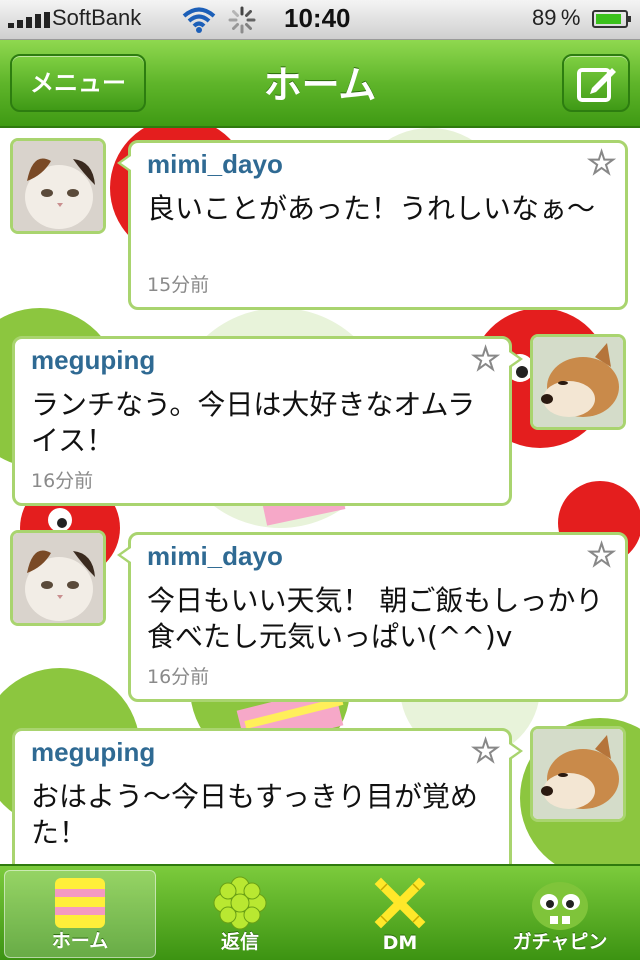  What do you see at coordinates (239, 942) in the screenshot?
I see `tab-label: 返信` at bounding box center [239, 942].